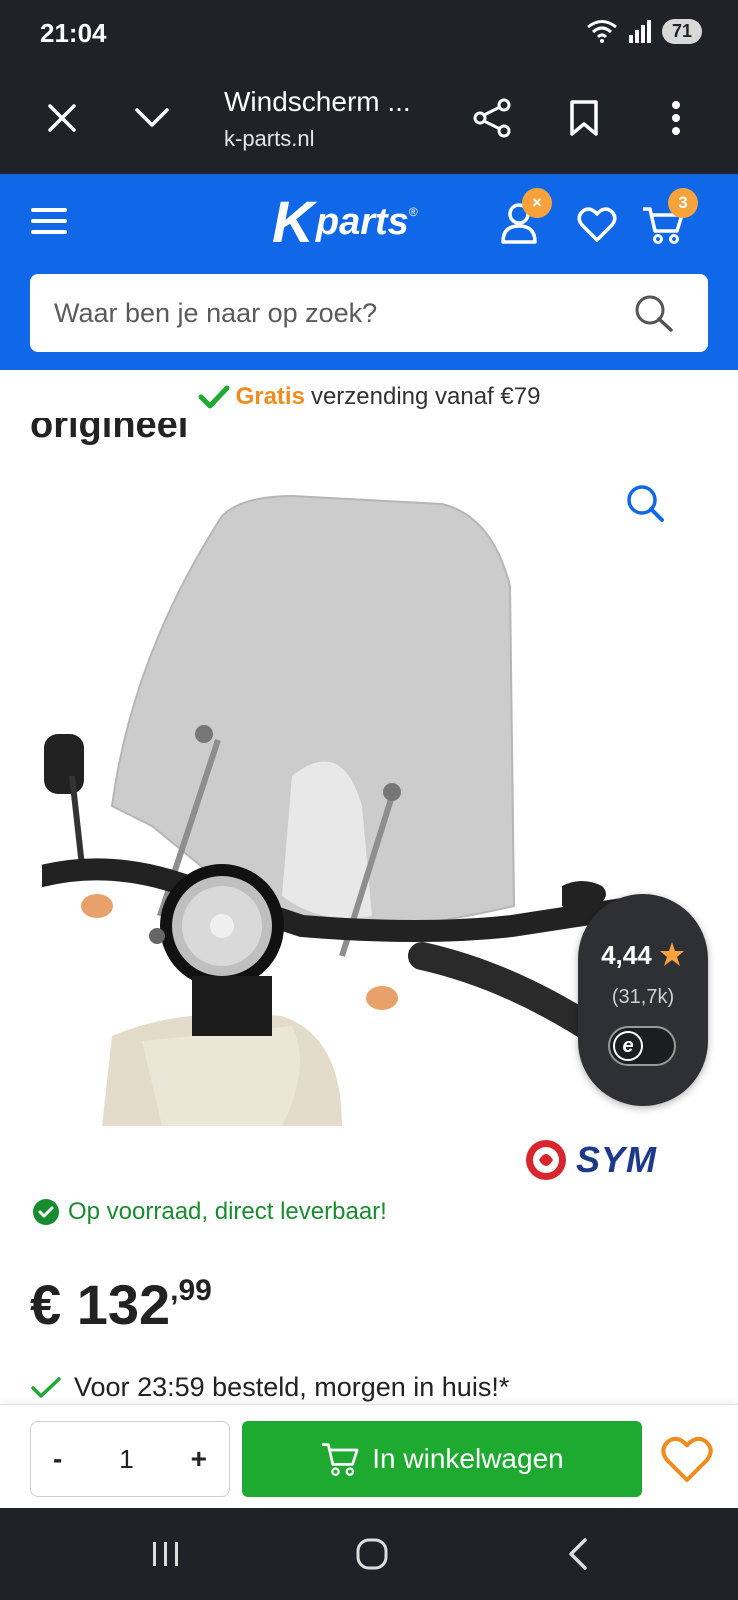  Describe the element at coordinates (617, 1159) in the screenshot. I see `brand-name: SYM` at that location.